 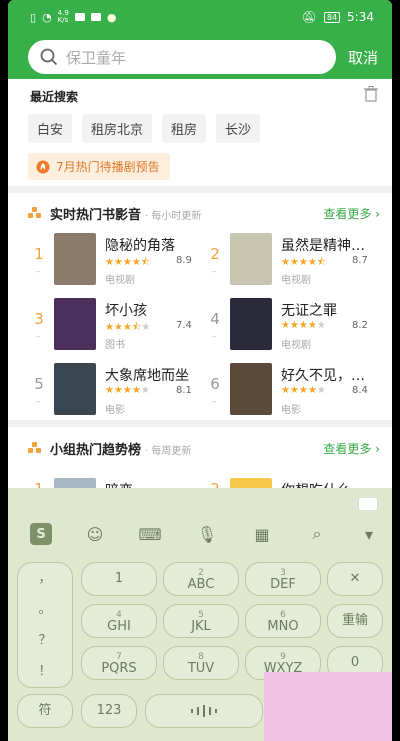 I want to click on group-header: 小组热门趋势榜 · 每周更新, so click(x=109, y=448).